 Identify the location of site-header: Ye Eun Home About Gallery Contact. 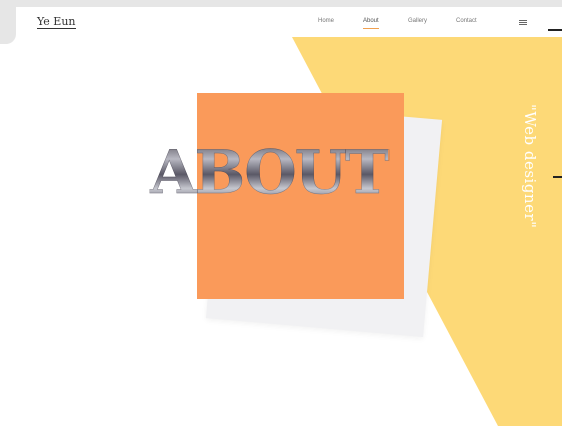
(289, 22).